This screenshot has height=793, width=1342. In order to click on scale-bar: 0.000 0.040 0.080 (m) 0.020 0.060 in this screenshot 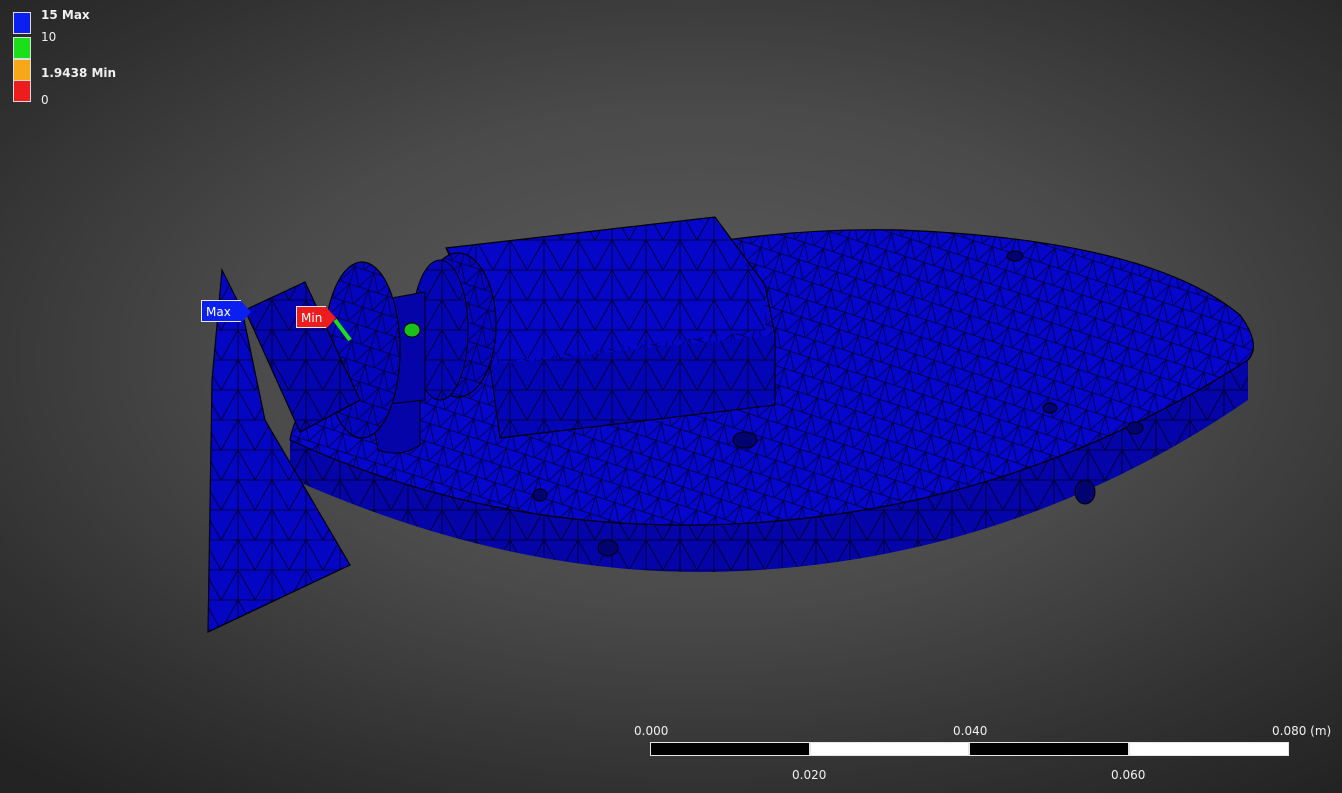, I will do `click(976, 754)`.